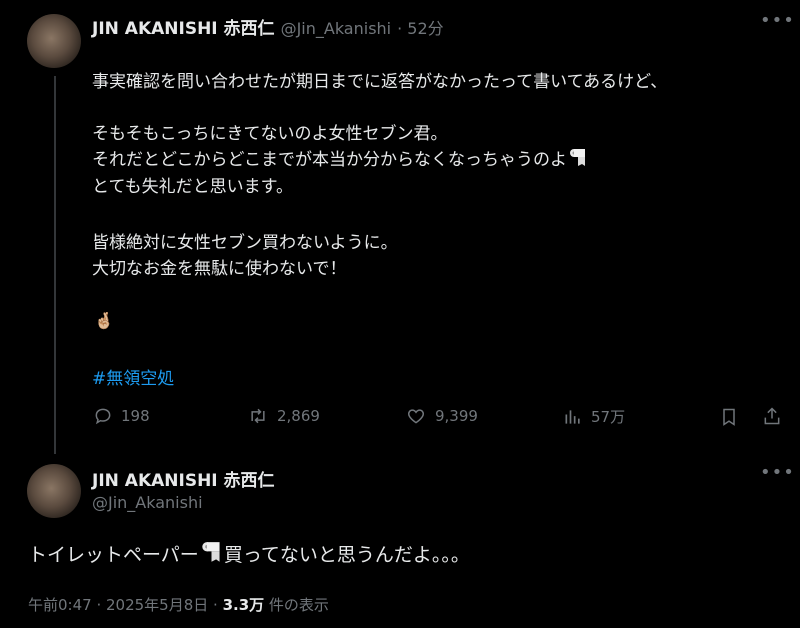 This screenshot has width=800, height=628. What do you see at coordinates (456, 416) in the screenshot?
I see `like-count: 9,399` at bounding box center [456, 416].